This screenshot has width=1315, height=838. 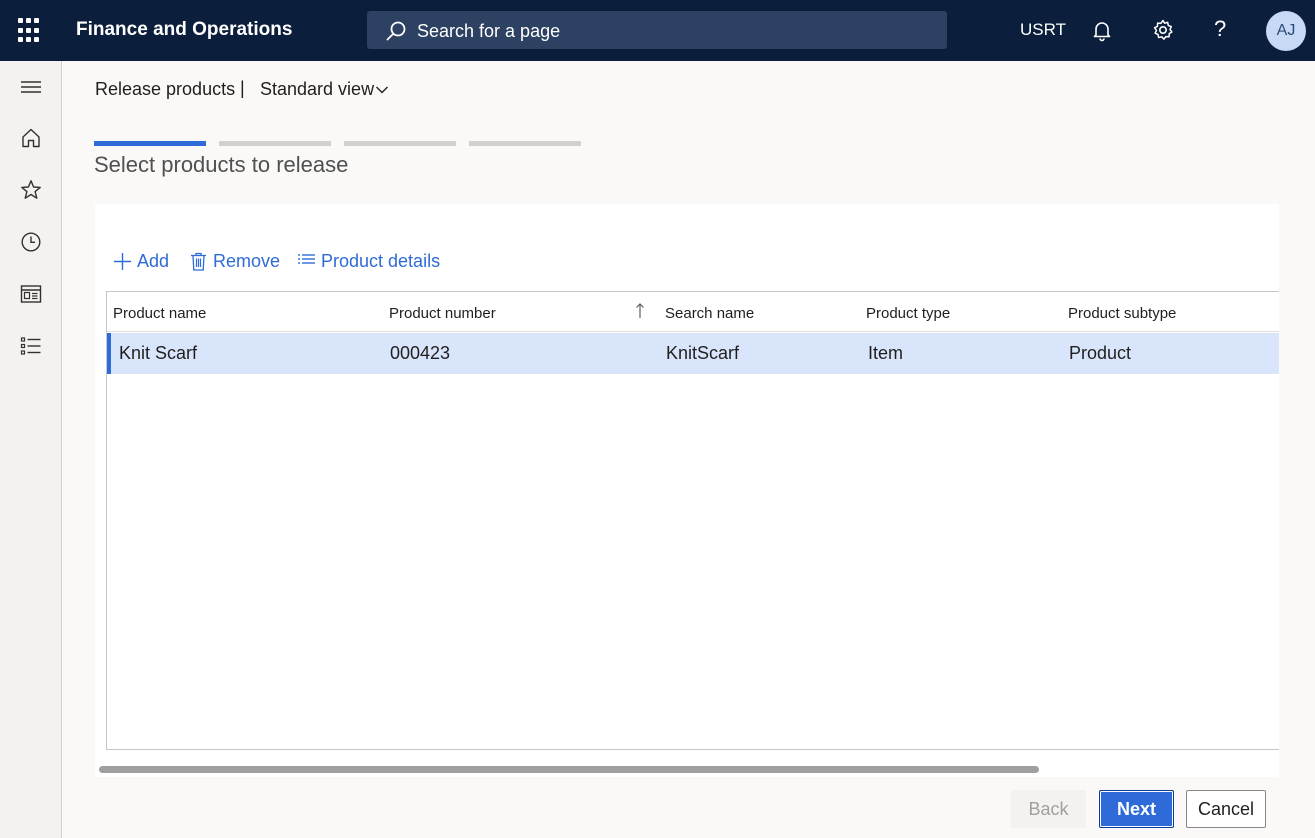 I want to click on product-details-button: Product details, so click(x=369, y=262).